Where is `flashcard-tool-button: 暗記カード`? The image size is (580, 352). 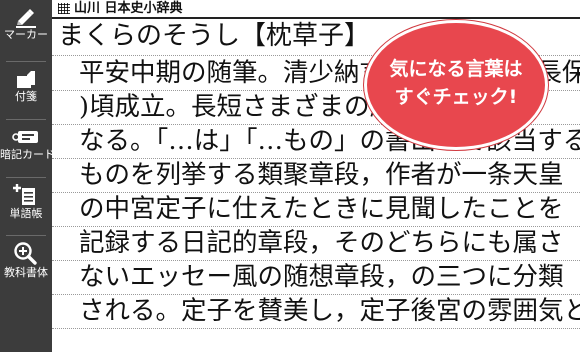
flashcard-tool-button: 暗記カード is located at coordinates (27, 150).